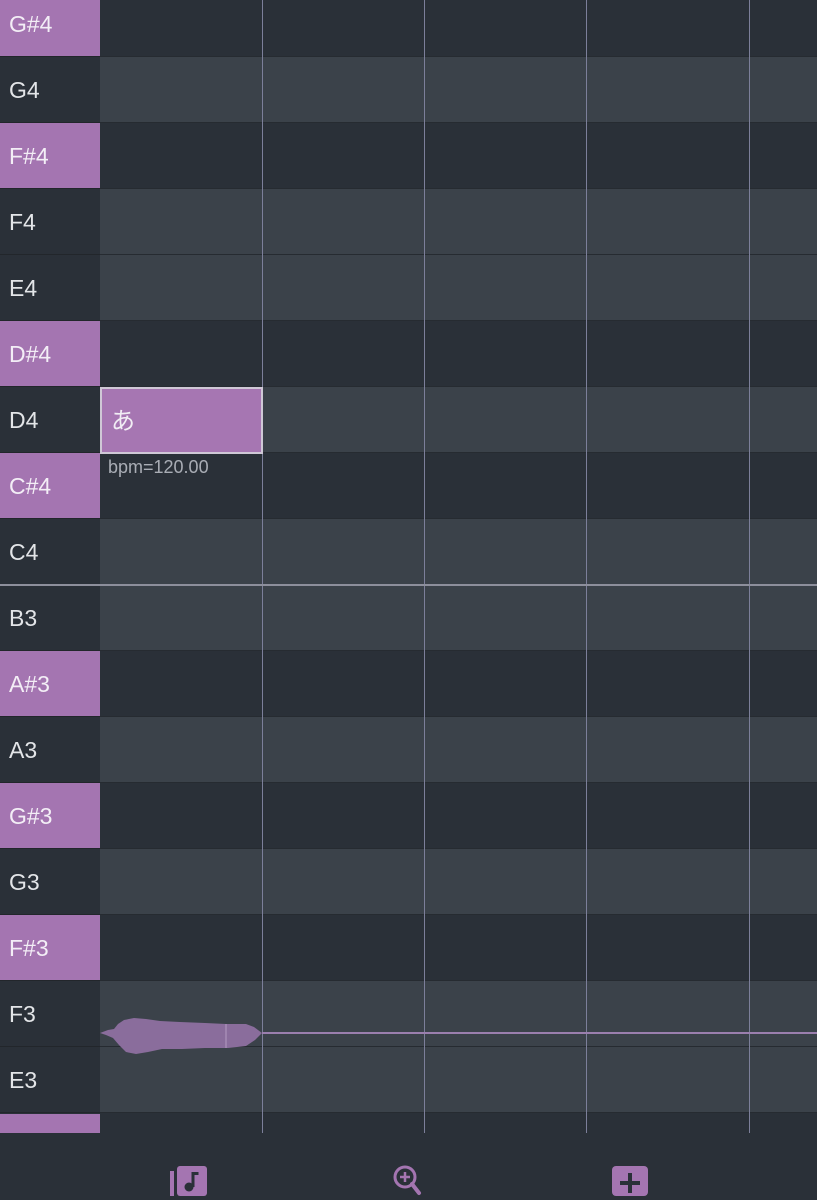  I want to click on add-button, so click(630, 1178).